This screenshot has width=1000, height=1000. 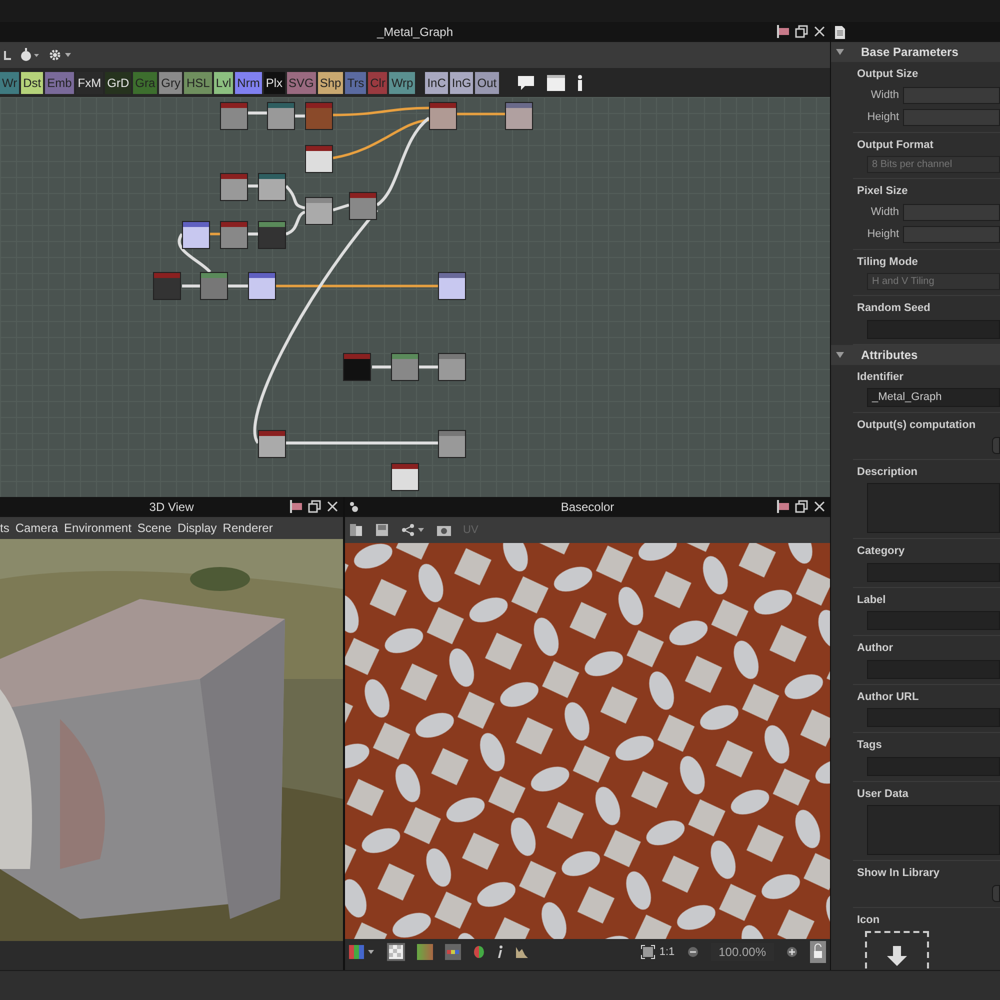 What do you see at coordinates (301, 83) in the screenshot?
I see `node-button: SVG` at bounding box center [301, 83].